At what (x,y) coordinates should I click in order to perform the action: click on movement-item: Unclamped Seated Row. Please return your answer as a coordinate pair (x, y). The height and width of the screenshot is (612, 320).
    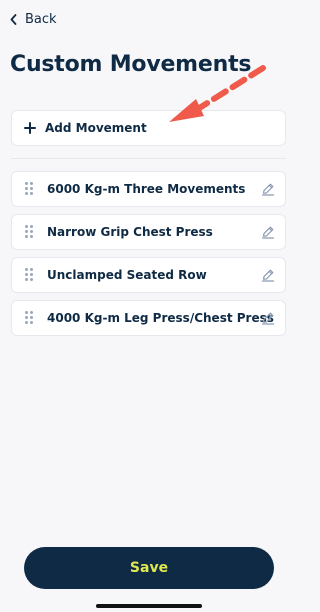
    Looking at the image, I should click on (148, 275).